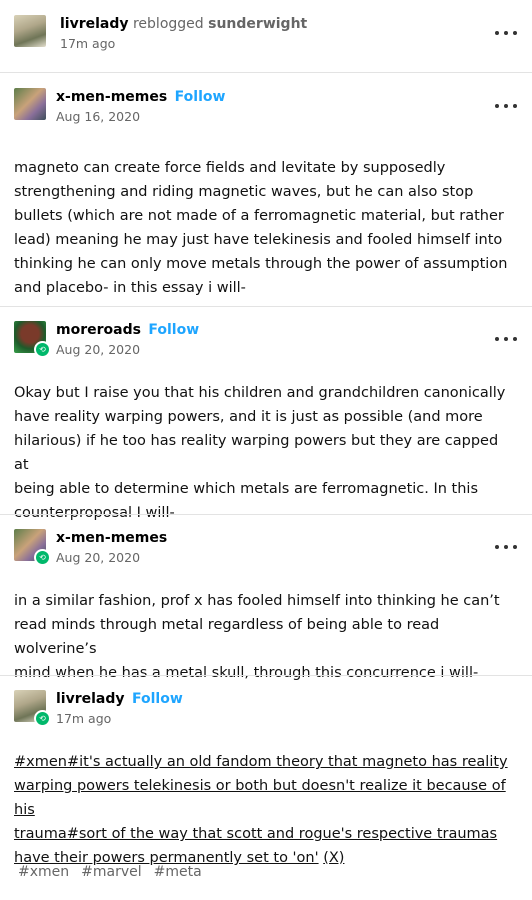  Describe the element at coordinates (178, 872) in the screenshot. I see `tag-item: #meta` at that location.